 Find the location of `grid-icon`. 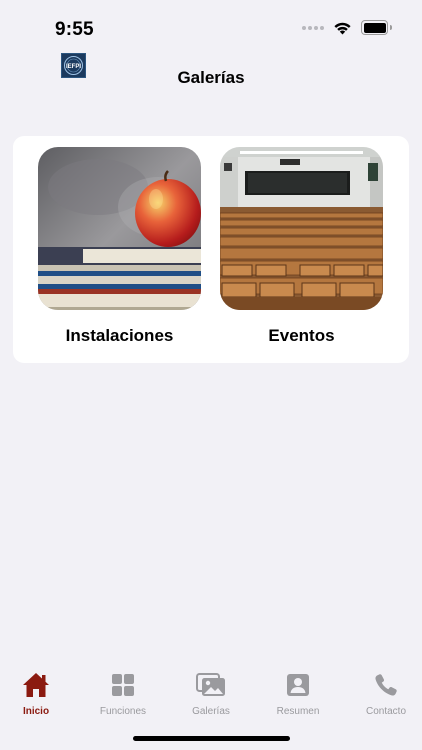

grid-icon is located at coordinates (123, 685).